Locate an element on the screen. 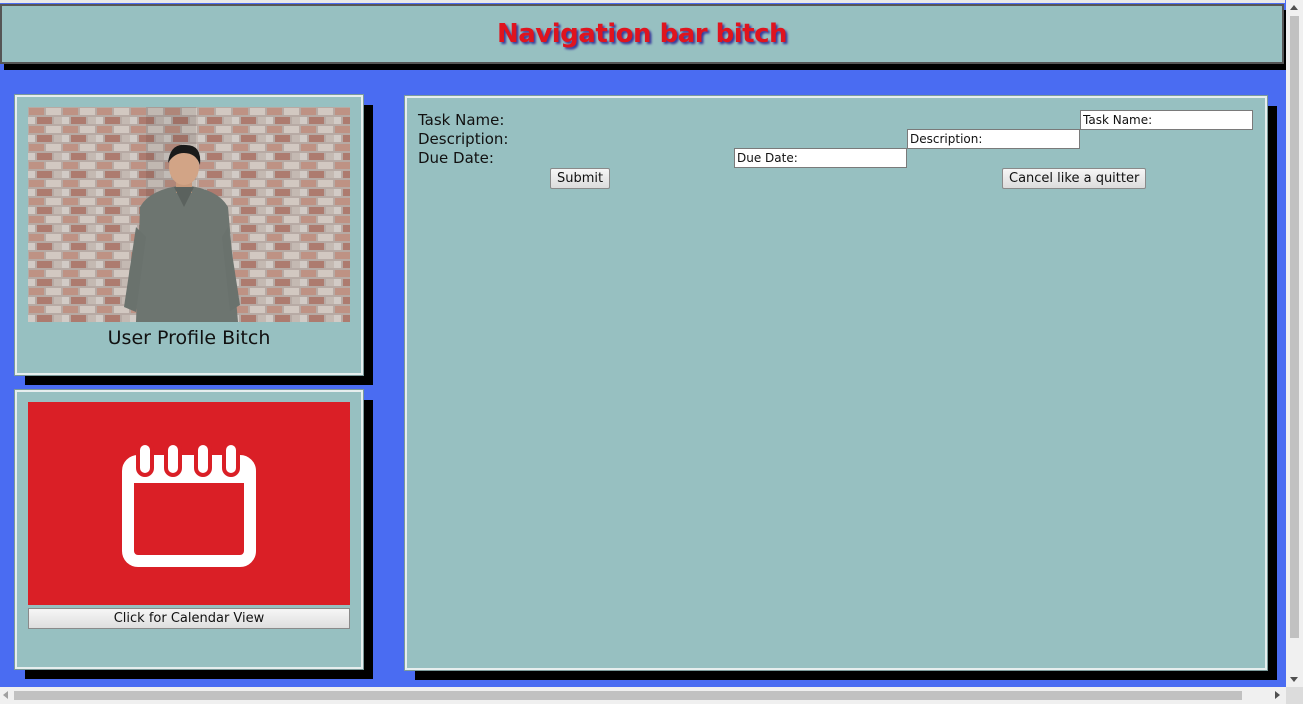 The width and height of the screenshot is (1303, 704). scroll-up-icon is located at coordinates (1294, 7).